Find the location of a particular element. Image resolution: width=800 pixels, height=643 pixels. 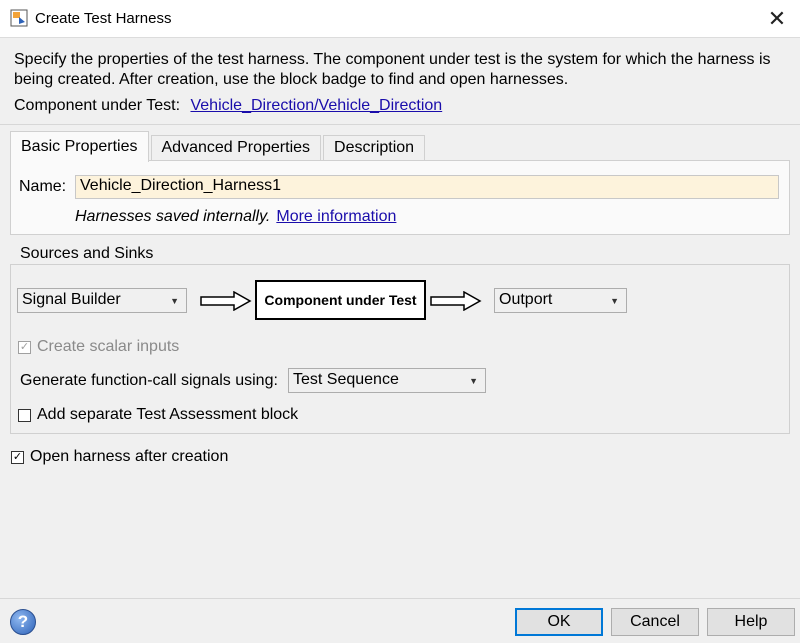

input-arrow-icon is located at coordinates (226, 301).